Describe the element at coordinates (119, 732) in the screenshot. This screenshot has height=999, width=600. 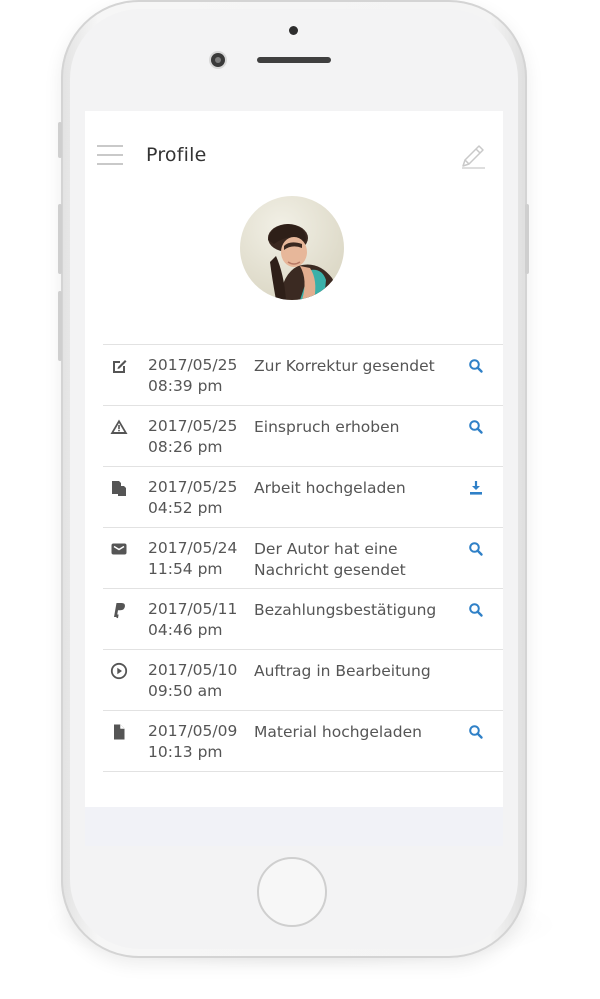
I see `file-icon` at that location.